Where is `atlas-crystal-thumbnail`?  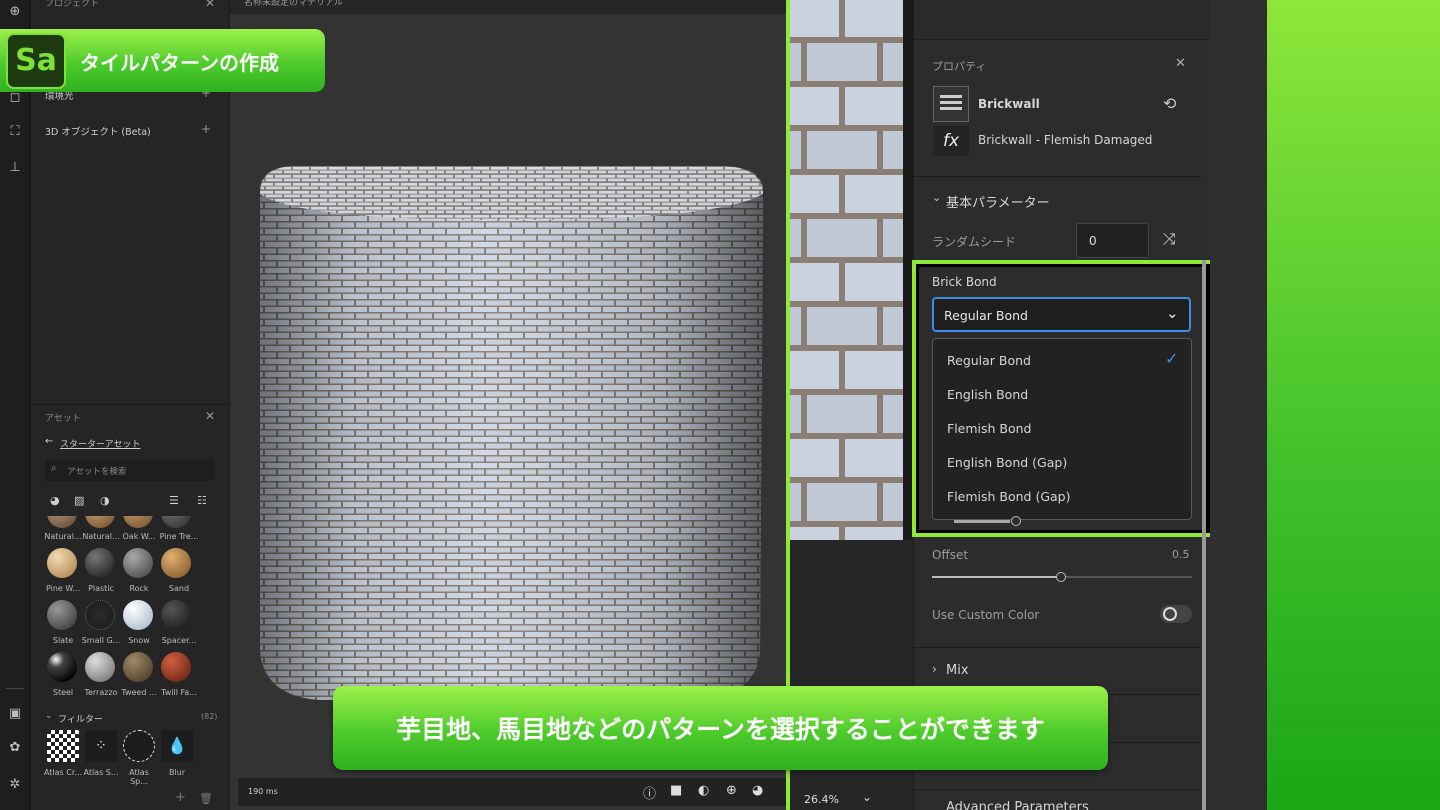 atlas-crystal-thumbnail is located at coordinates (63, 746).